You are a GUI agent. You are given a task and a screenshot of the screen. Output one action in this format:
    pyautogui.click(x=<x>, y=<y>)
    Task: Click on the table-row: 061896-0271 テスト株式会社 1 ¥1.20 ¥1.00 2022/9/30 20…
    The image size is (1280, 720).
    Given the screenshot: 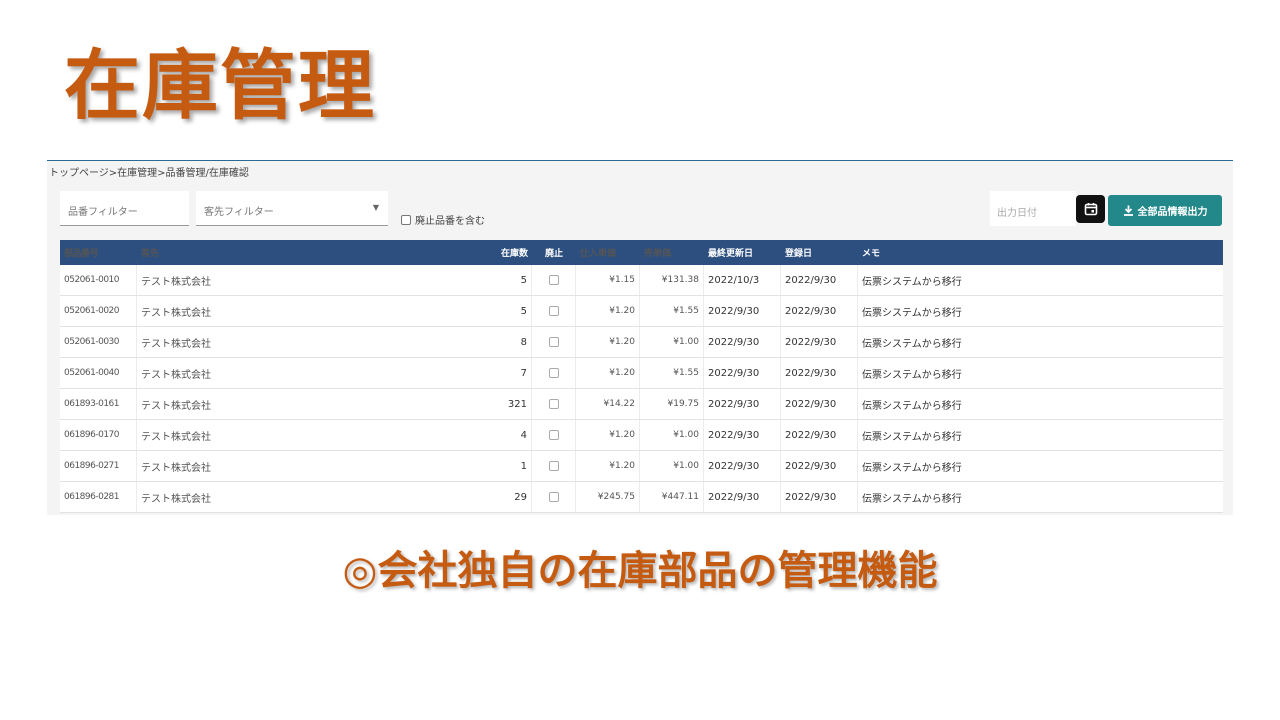 What is the action you would take?
    pyautogui.click(x=641, y=466)
    